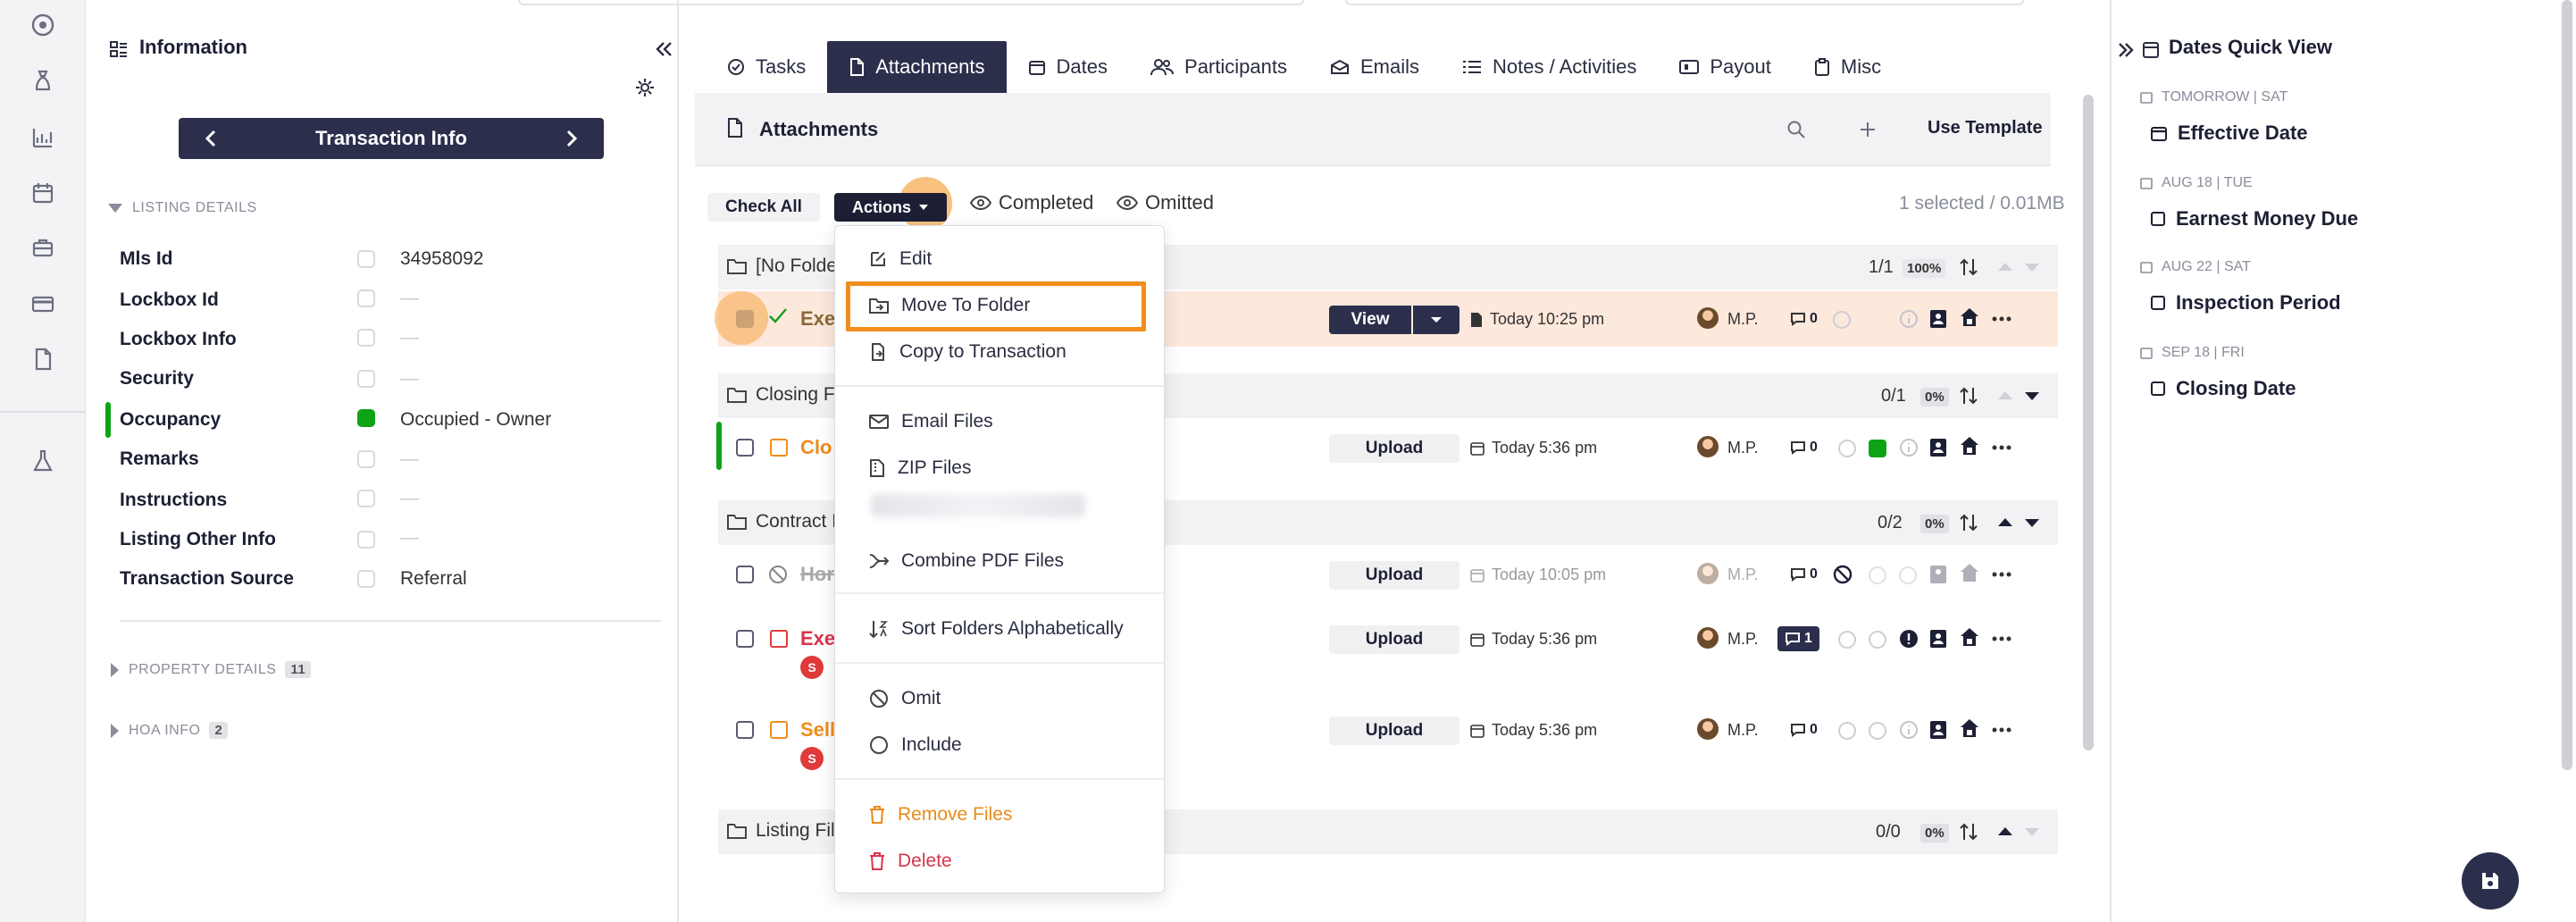 The height and width of the screenshot is (922, 2576). What do you see at coordinates (1798, 639) in the screenshot?
I see `comment-count: 1` at bounding box center [1798, 639].